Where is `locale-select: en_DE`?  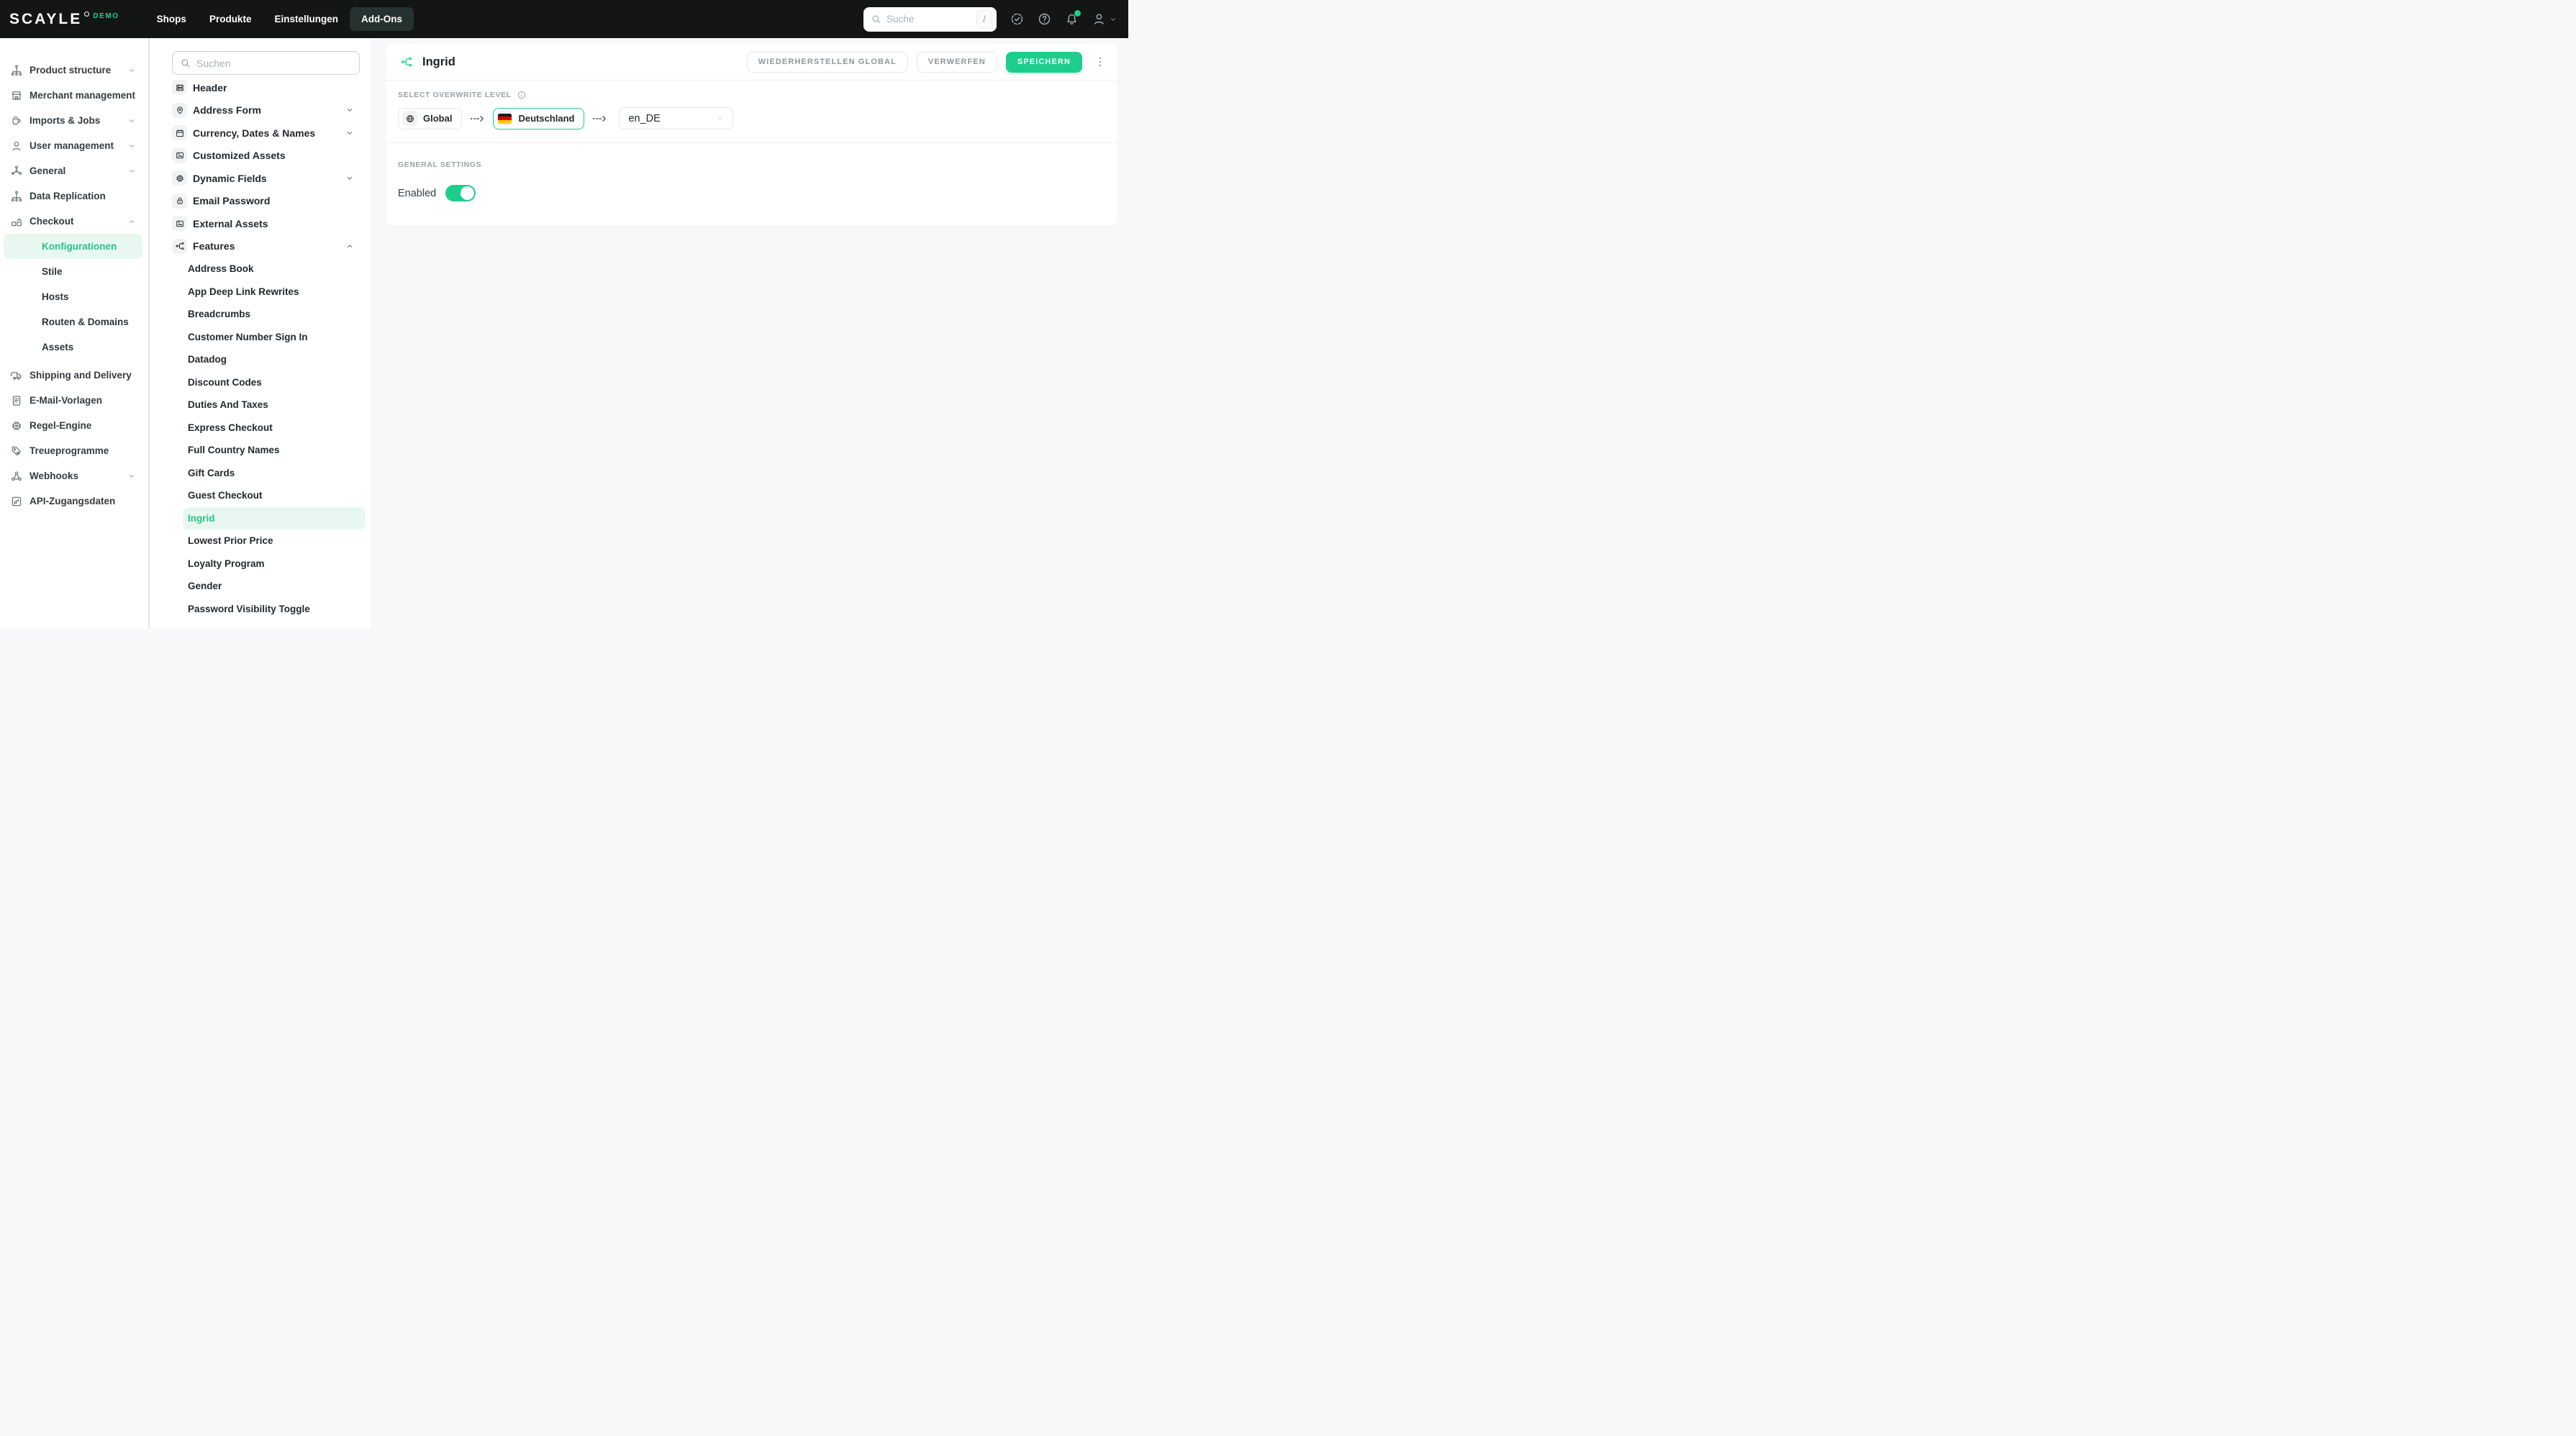
locale-select: en_DE is located at coordinates (676, 118).